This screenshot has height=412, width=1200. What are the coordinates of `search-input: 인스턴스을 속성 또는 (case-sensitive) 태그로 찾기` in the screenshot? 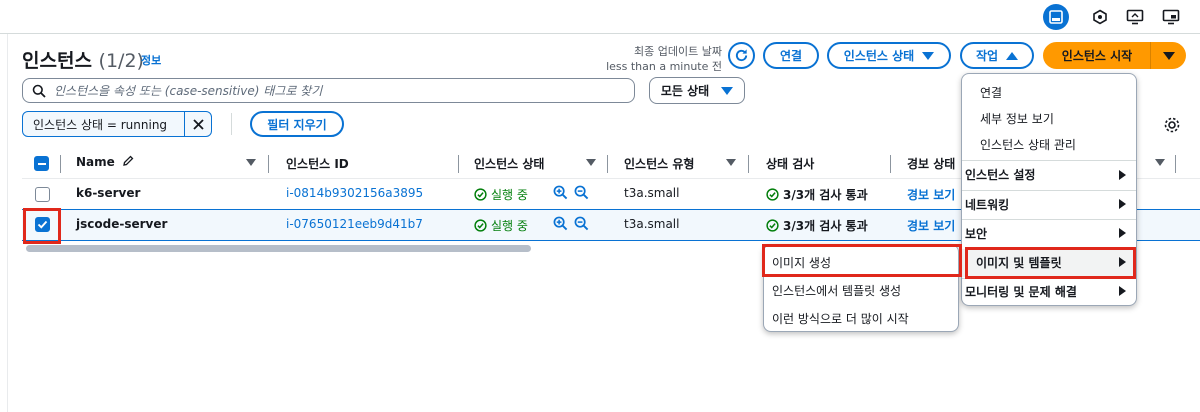 It's located at (328, 90).